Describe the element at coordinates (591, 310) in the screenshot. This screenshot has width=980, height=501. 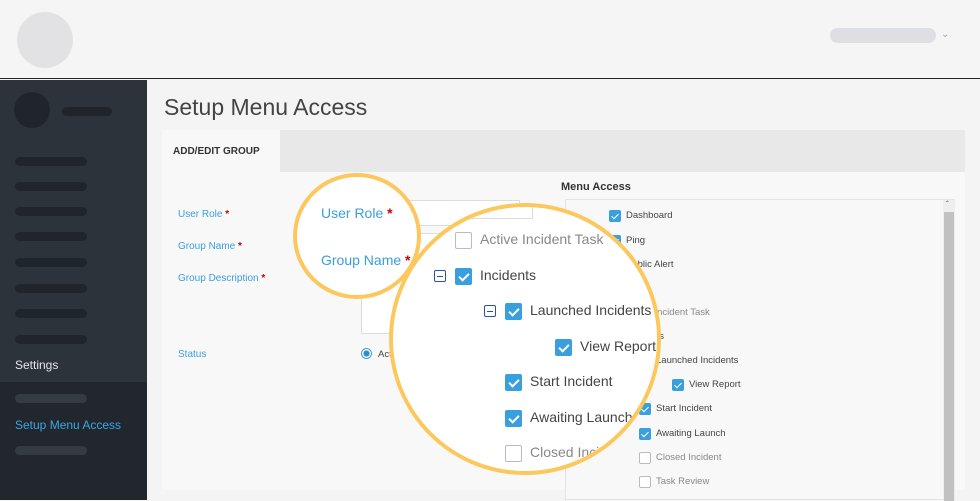
I see `menu-item-label-zoomed: Launched Incidents` at that location.